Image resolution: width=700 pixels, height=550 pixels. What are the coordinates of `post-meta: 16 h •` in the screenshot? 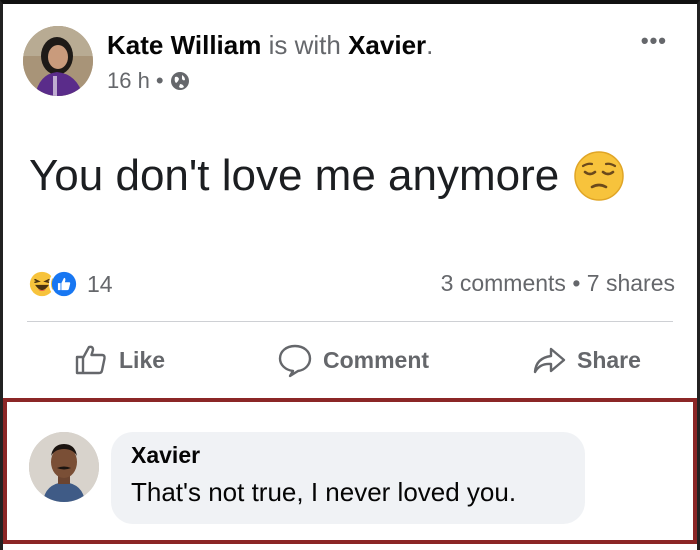 It's located at (148, 81).